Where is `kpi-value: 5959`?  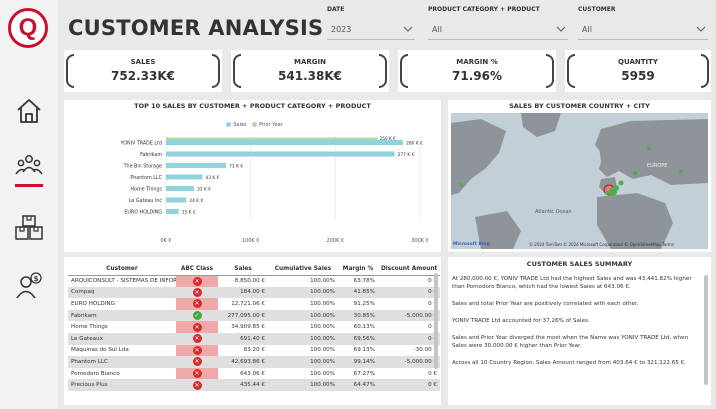
kpi-value: 5959 is located at coordinates (638, 76).